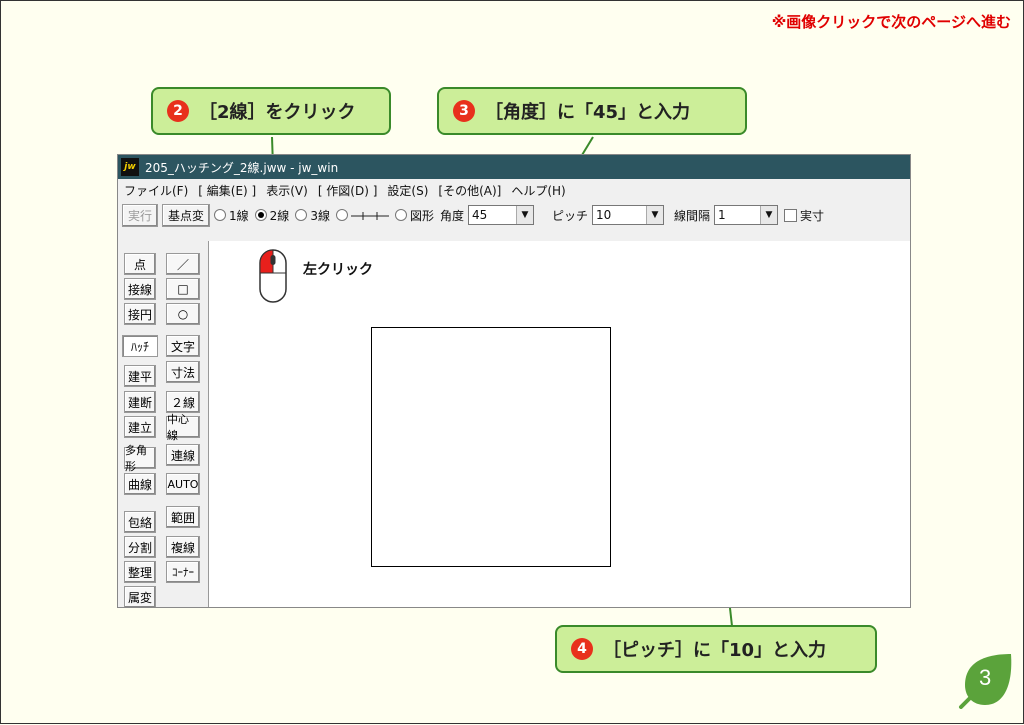 The width and height of the screenshot is (1024, 725). I want to click on page-number-badge: 3, so click(986, 680).